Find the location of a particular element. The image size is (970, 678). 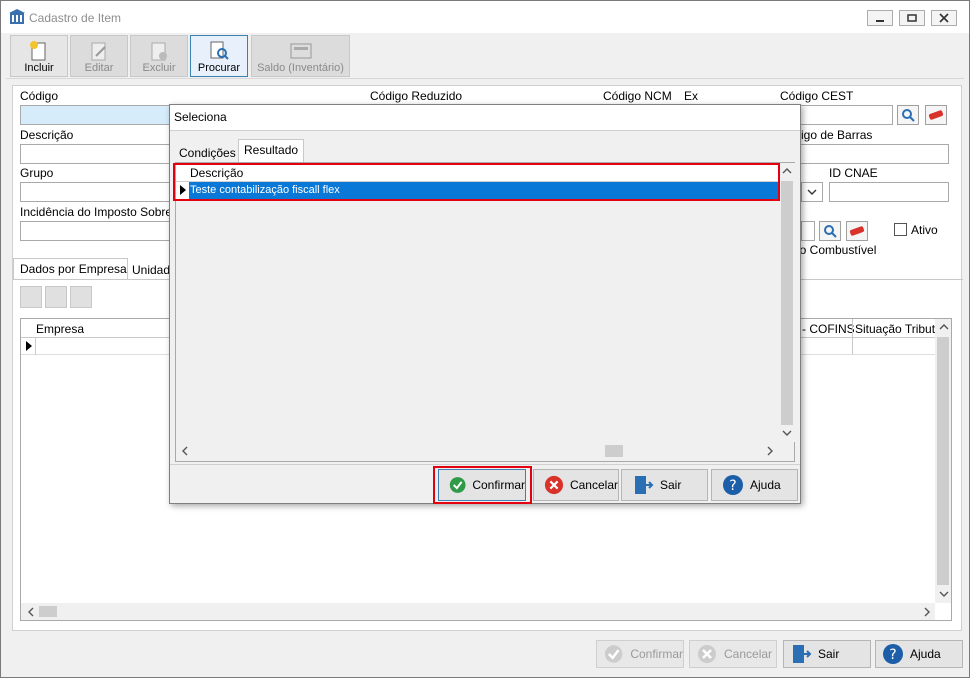

codigo-reduzido-label: Código Reduzido is located at coordinates (416, 96).